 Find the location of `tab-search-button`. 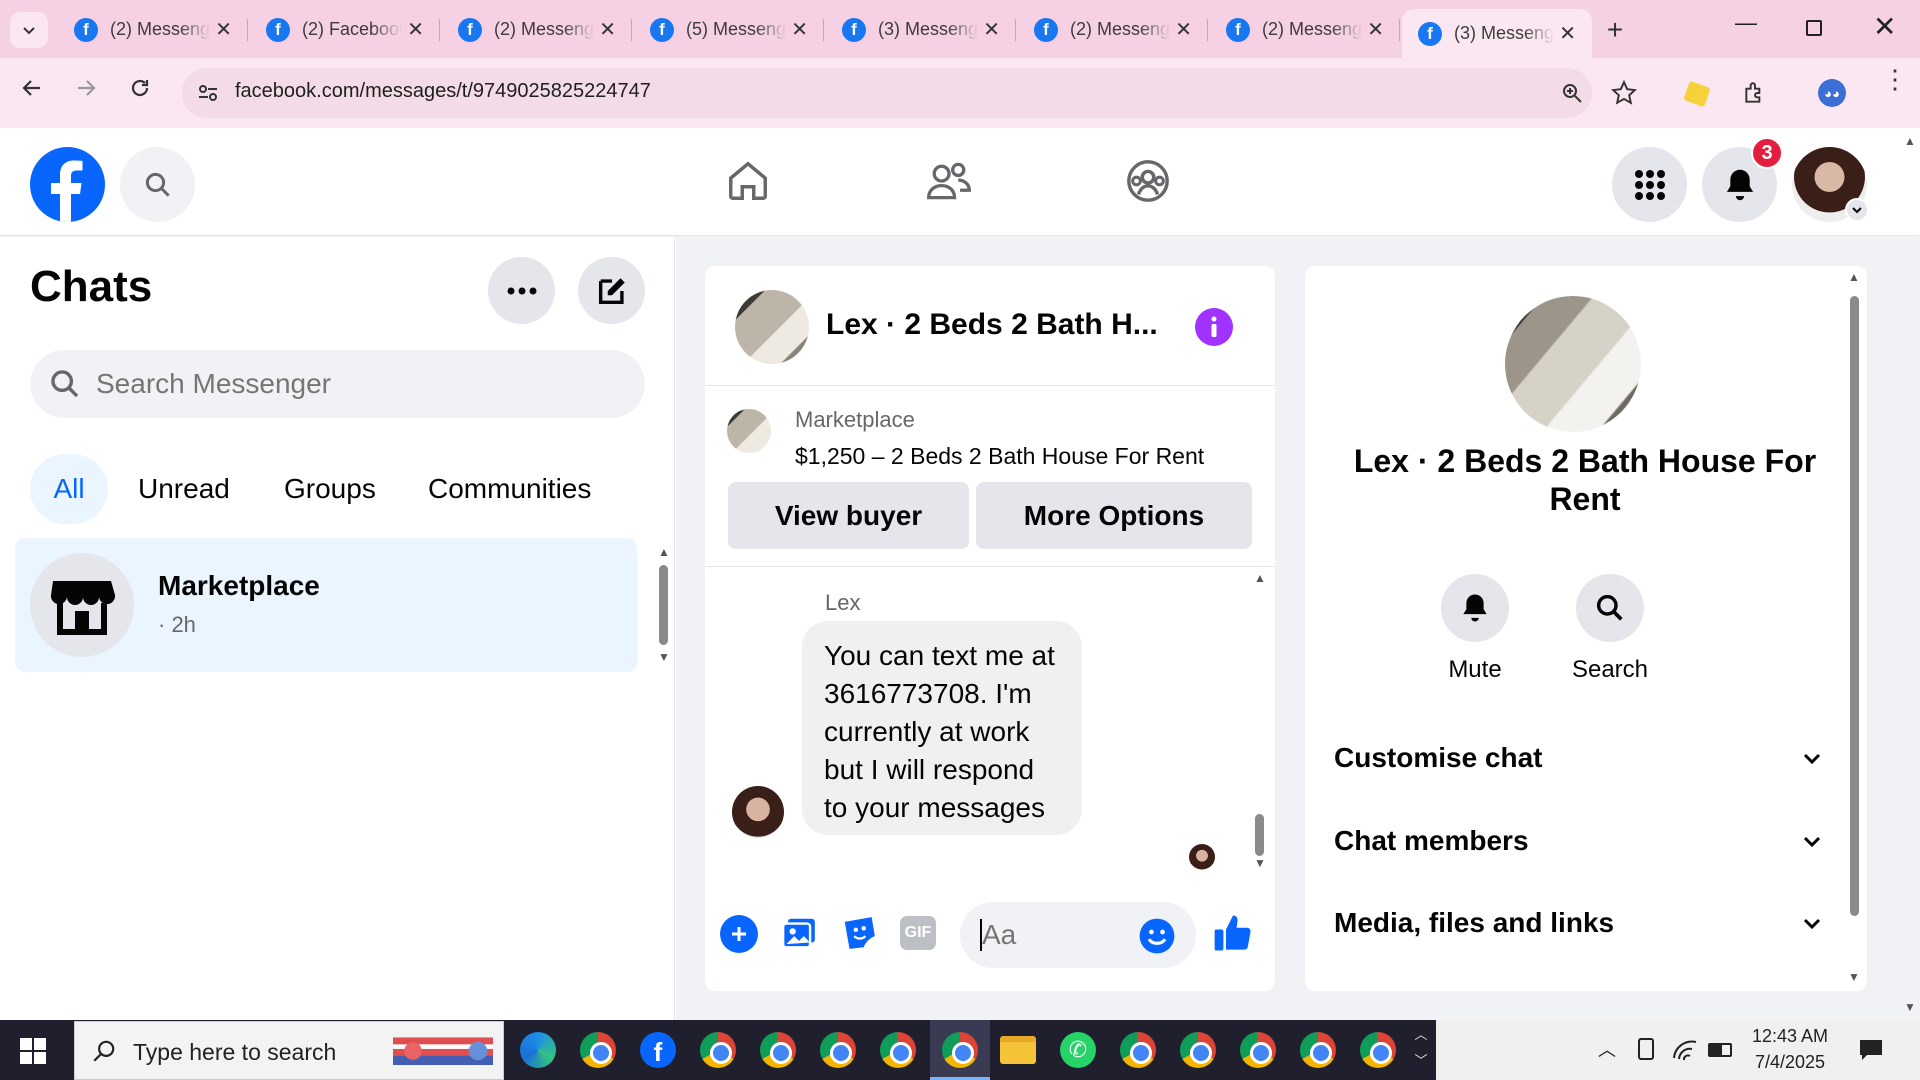

tab-search-button is located at coordinates (29, 30).